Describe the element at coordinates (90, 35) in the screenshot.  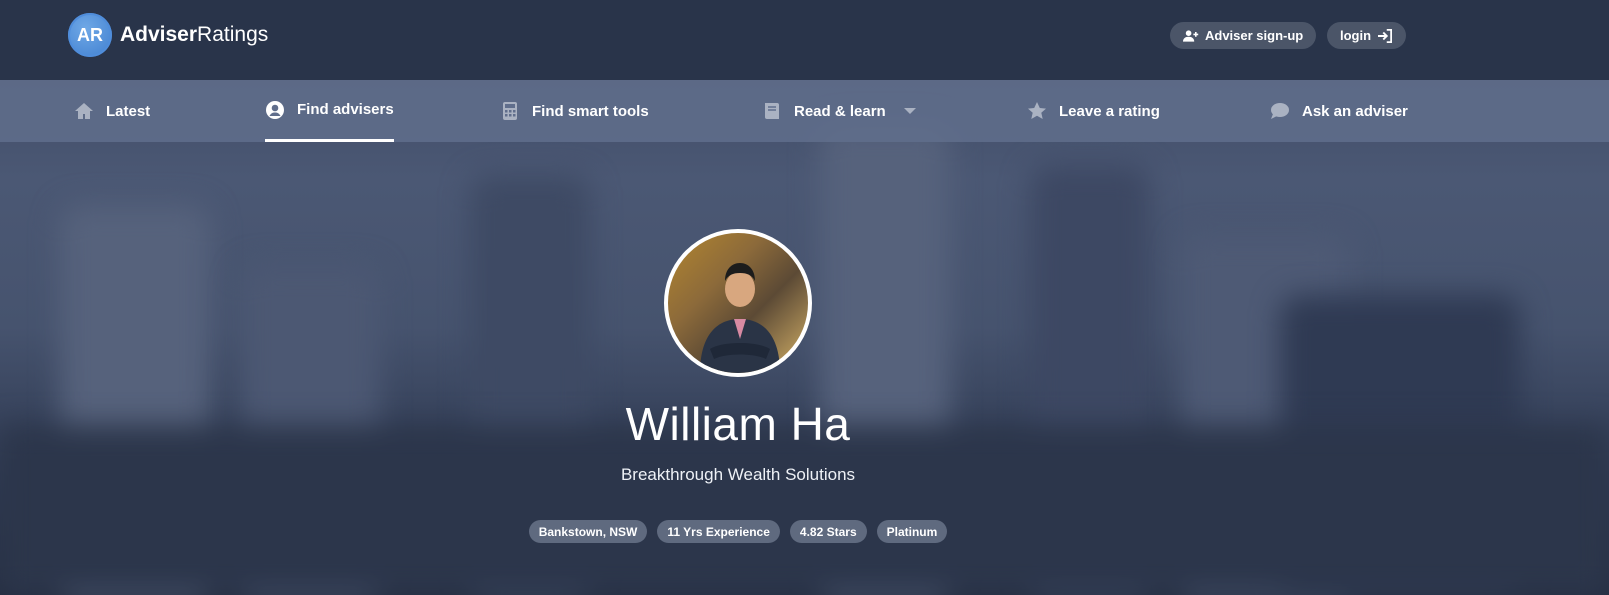
I see `logo-badge: AR` at that location.